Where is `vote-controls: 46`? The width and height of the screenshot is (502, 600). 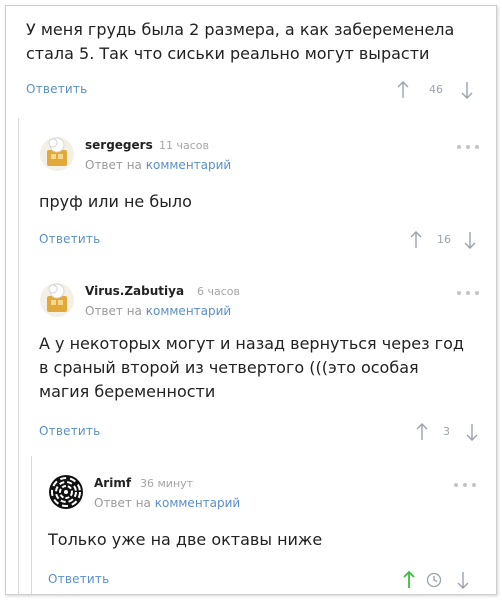 vote-controls: 46 is located at coordinates (436, 90).